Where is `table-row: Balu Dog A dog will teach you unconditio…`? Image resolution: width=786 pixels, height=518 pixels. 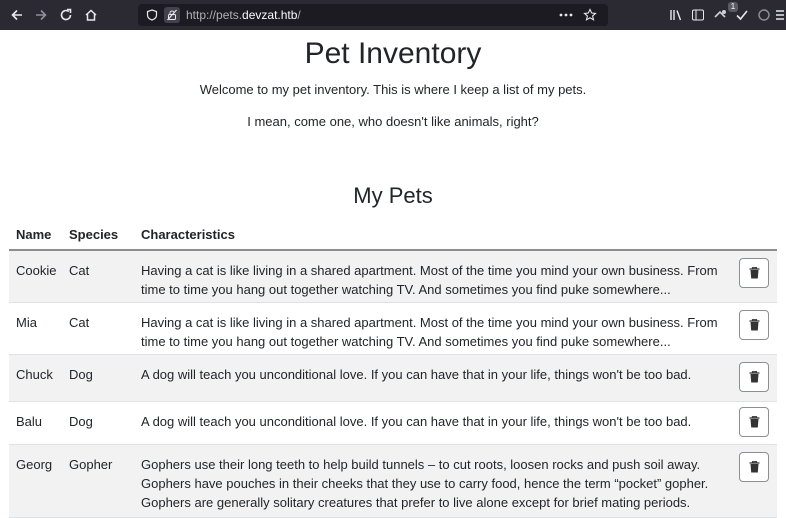 table-row: Balu Dog A dog will teach you unconditio… is located at coordinates (393, 423).